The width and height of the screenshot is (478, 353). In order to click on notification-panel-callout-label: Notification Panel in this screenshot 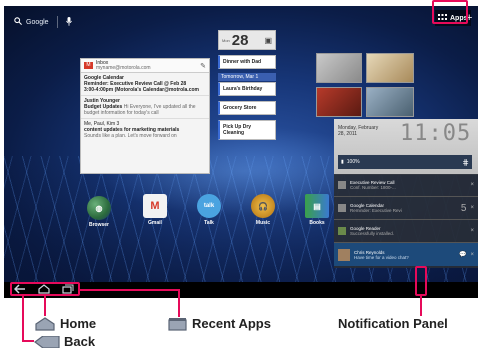, I will do `click(393, 323)`.